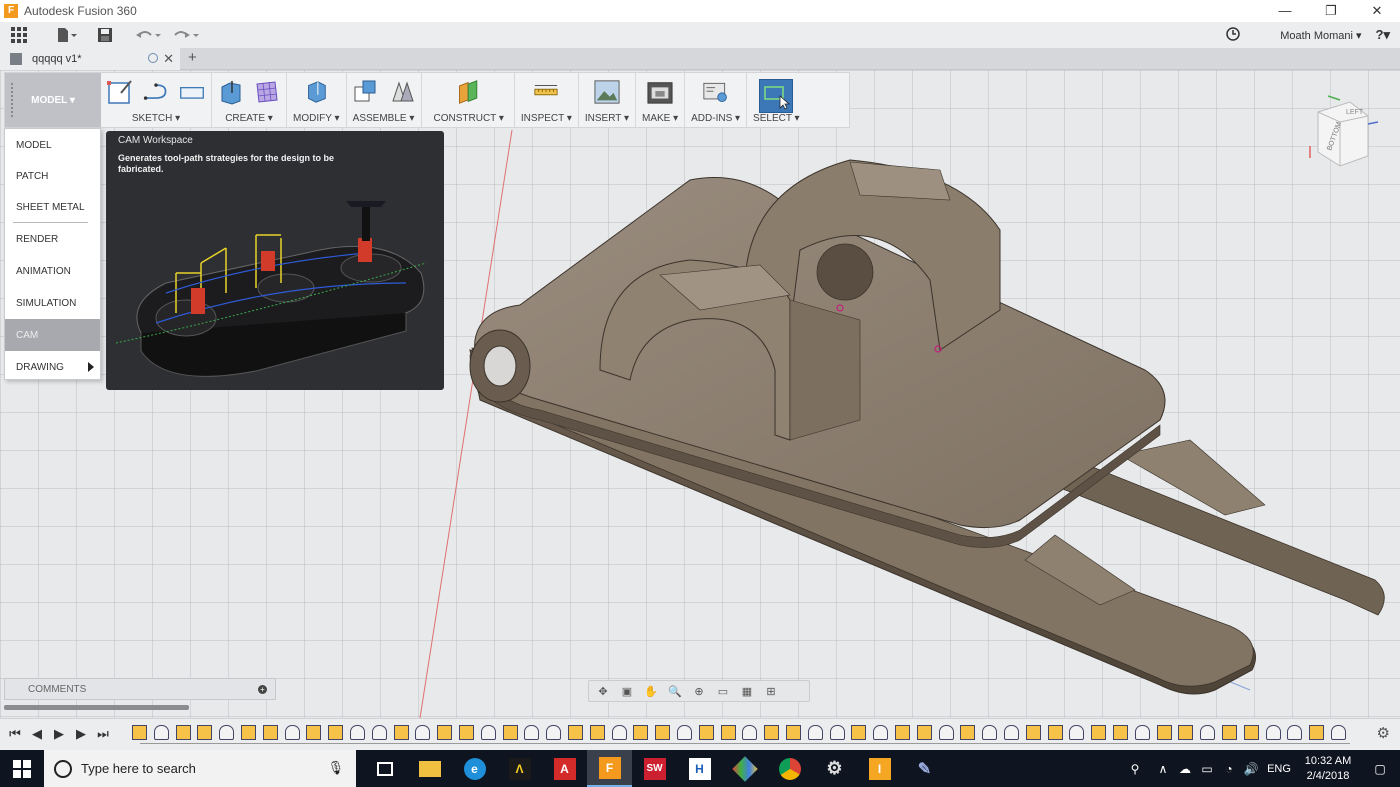 This screenshot has height=787, width=1400. I want to click on zoom-icon: 🔍, so click(675, 691).